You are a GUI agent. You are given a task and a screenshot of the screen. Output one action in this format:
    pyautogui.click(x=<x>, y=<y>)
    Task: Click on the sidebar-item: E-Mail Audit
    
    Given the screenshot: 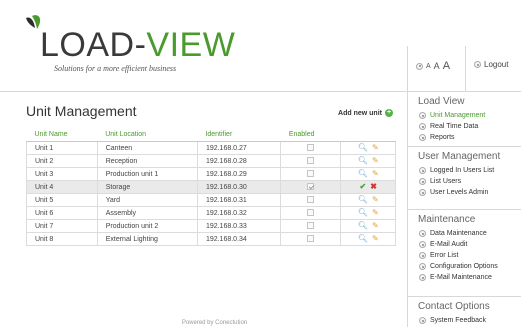 What is the action you would take?
    pyautogui.click(x=470, y=244)
    